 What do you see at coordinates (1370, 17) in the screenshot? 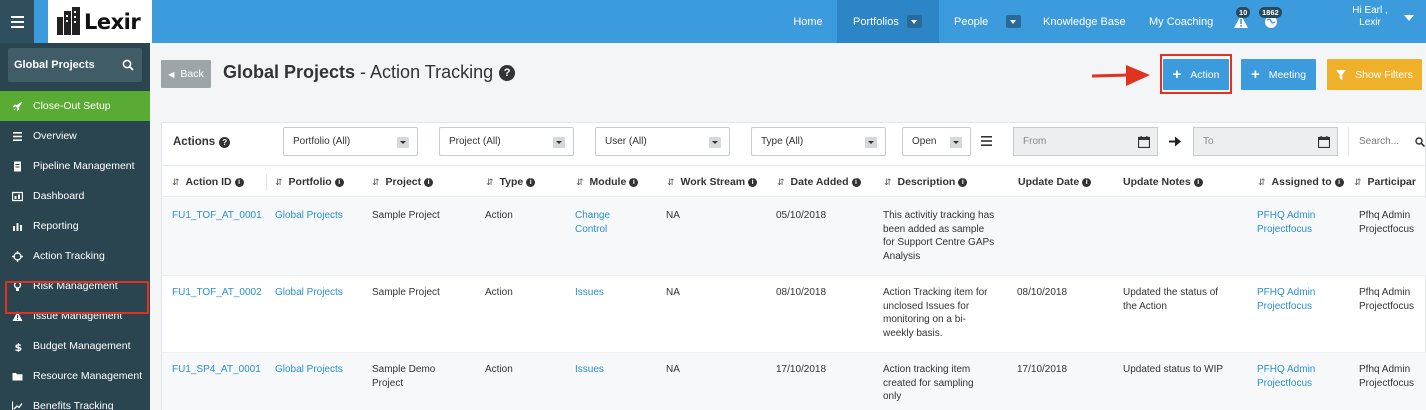
I see `user-menu: Hi Earl , Lexir` at bounding box center [1370, 17].